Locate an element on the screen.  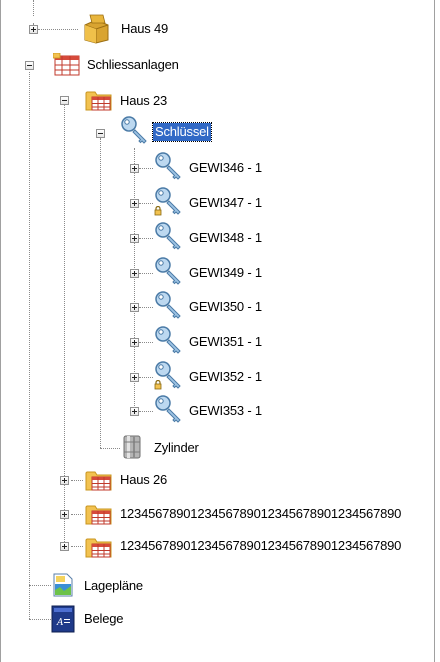
tree-node-label: Lagepläne is located at coordinates (113, 586).